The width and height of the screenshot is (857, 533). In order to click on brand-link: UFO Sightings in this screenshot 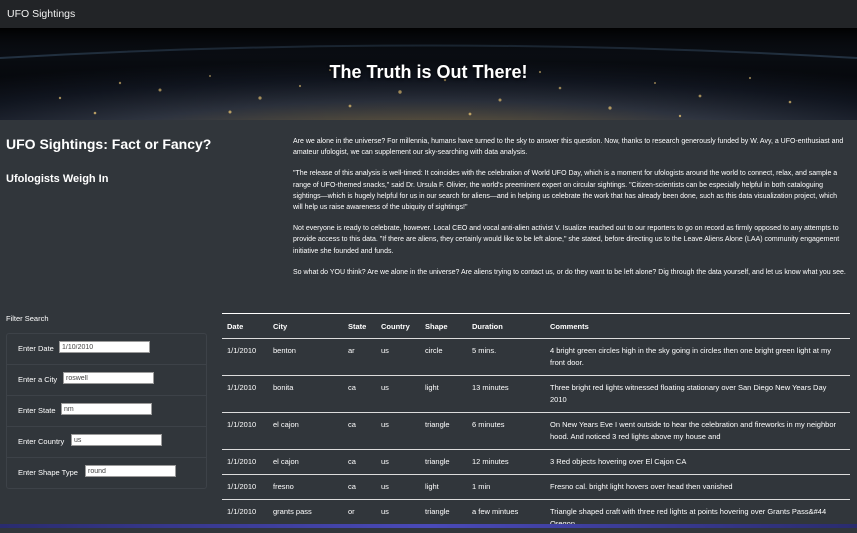, I will do `click(41, 14)`.